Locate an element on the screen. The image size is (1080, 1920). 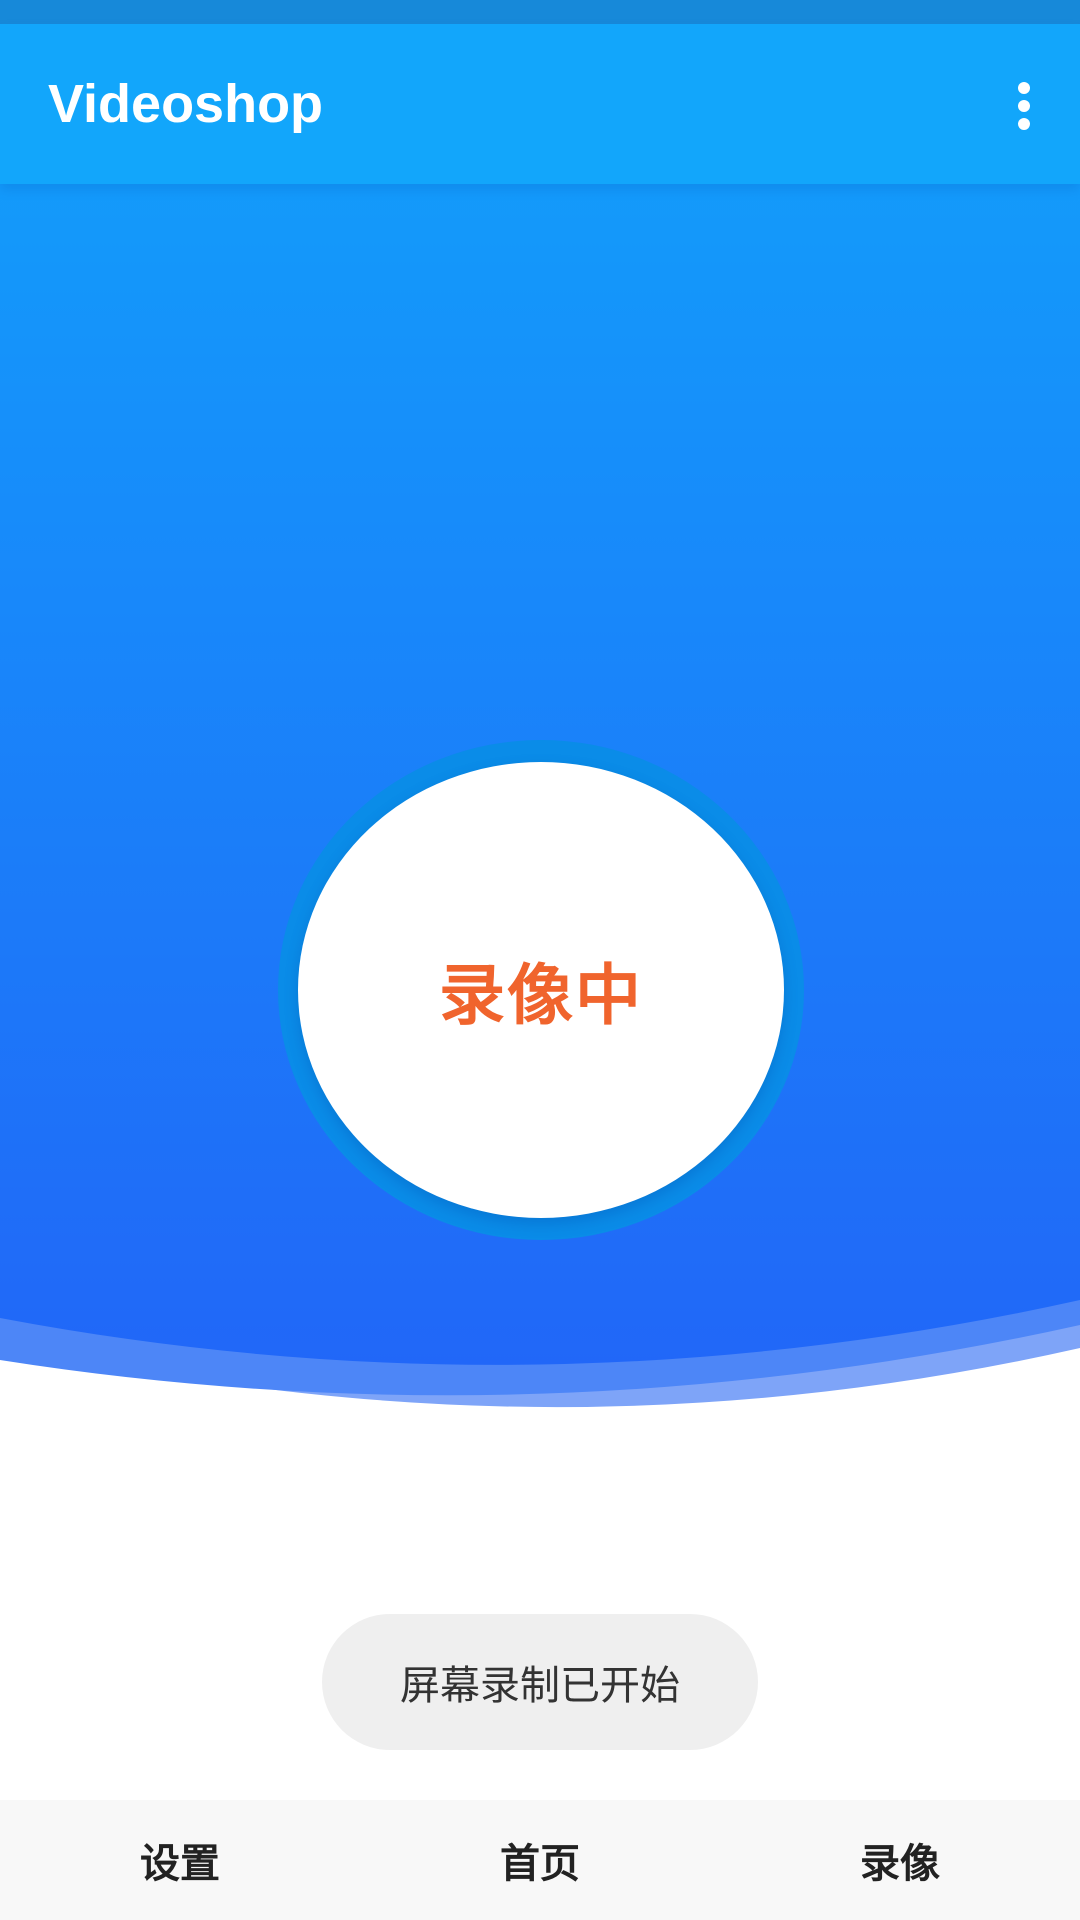
record-status-label: 录像中 is located at coordinates (541, 995).